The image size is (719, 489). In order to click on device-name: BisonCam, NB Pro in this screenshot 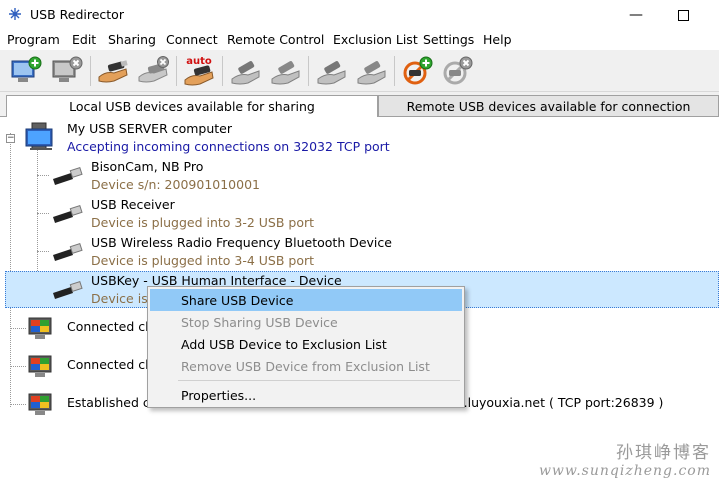, I will do `click(147, 166)`.